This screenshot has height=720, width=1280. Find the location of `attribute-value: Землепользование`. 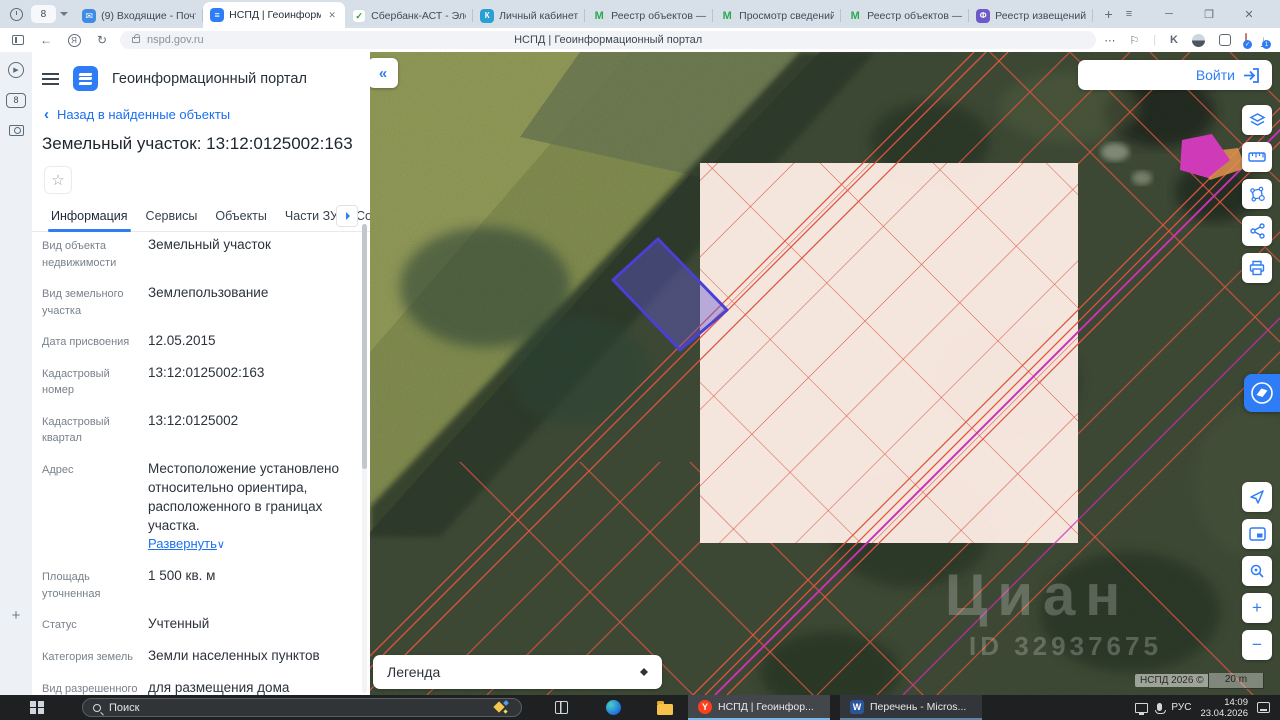

attribute-value: Землепользование is located at coordinates (208, 292).